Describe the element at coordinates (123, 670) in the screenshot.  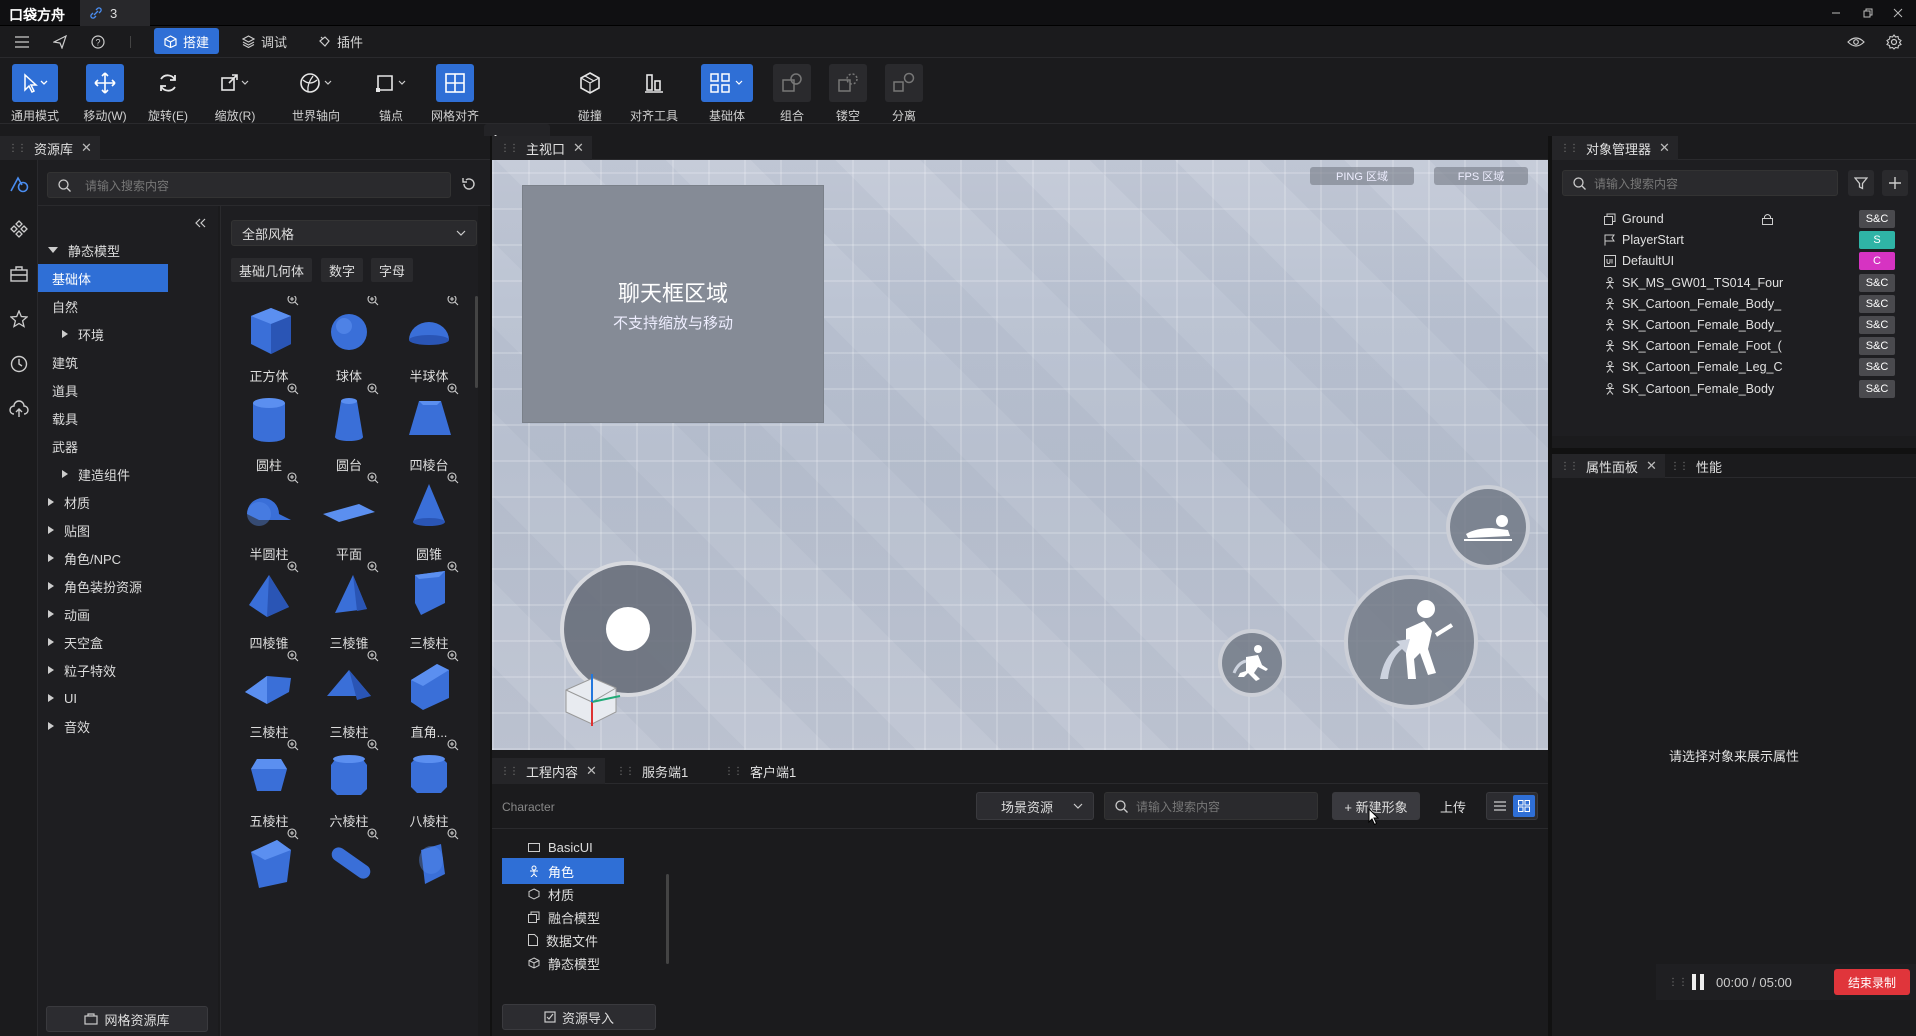
I see `category-item: 粒子特效` at that location.